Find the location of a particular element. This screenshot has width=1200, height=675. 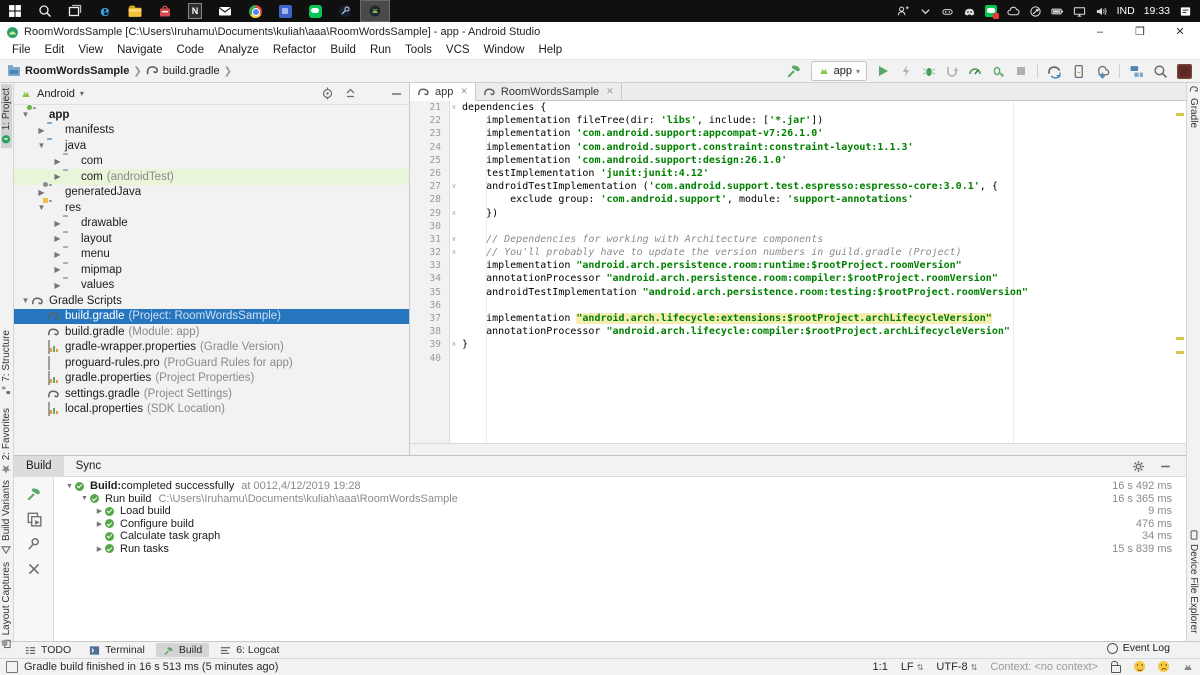

menu-window: Window is located at coordinates (504, 50).